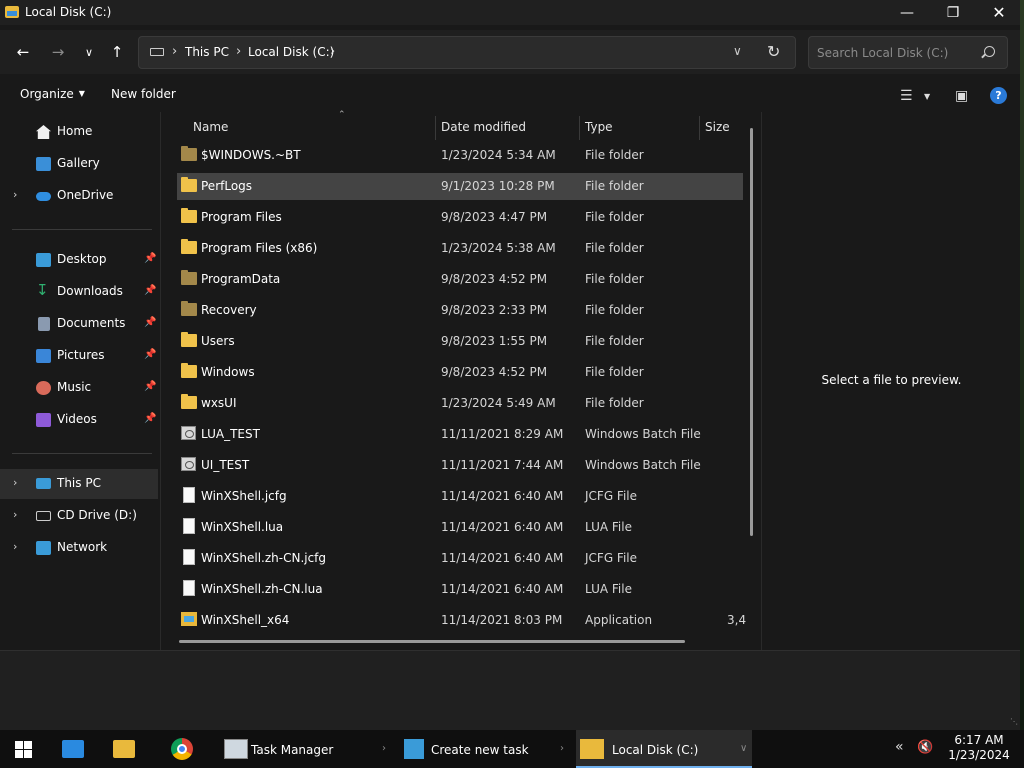 The image size is (1024, 768). What do you see at coordinates (189, 619) in the screenshot?
I see `application-icon` at bounding box center [189, 619].